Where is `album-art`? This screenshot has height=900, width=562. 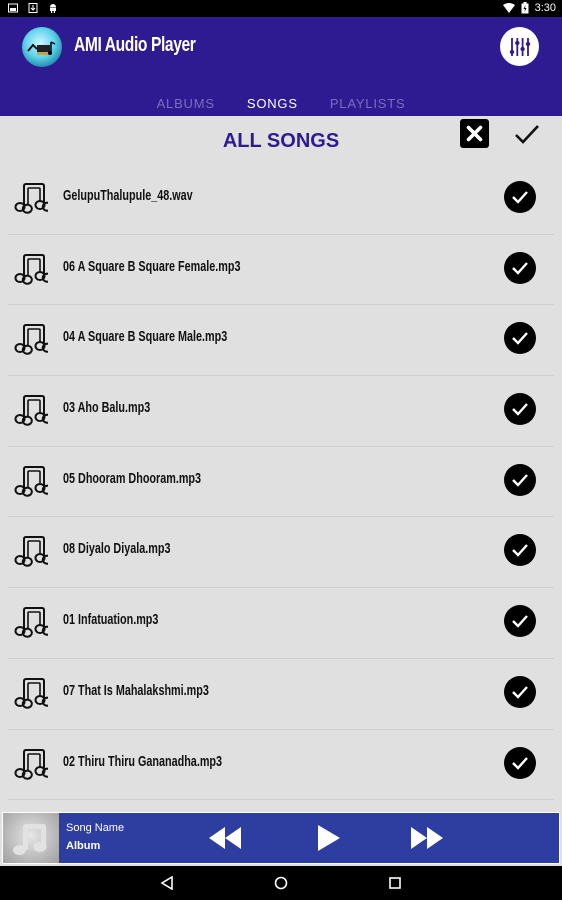 album-art is located at coordinates (31, 838).